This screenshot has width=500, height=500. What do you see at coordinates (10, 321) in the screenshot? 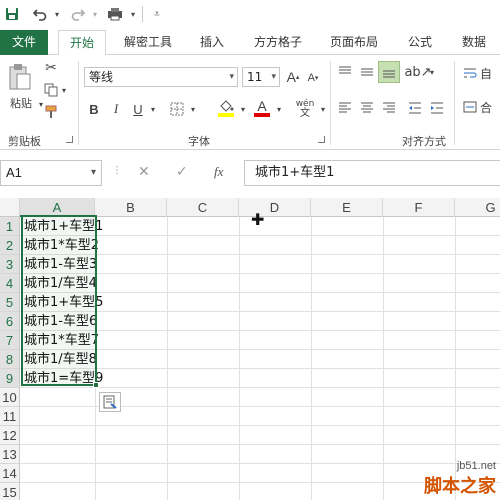
I see `row-header: 6` at bounding box center [10, 321].